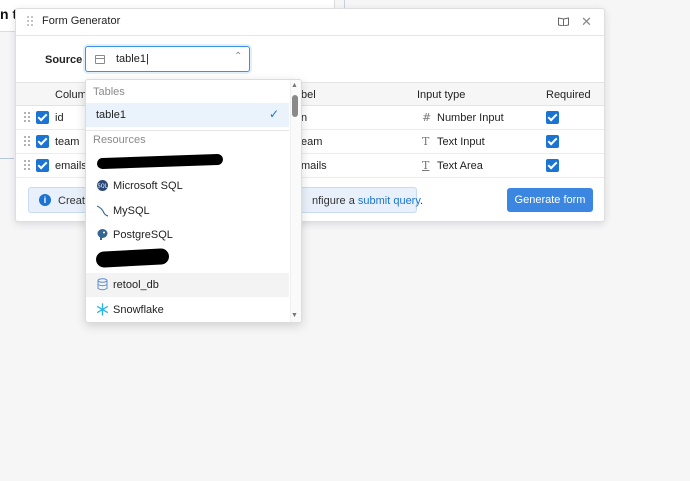  I want to click on info-text-end: nfigure a submit query., so click(368, 201).